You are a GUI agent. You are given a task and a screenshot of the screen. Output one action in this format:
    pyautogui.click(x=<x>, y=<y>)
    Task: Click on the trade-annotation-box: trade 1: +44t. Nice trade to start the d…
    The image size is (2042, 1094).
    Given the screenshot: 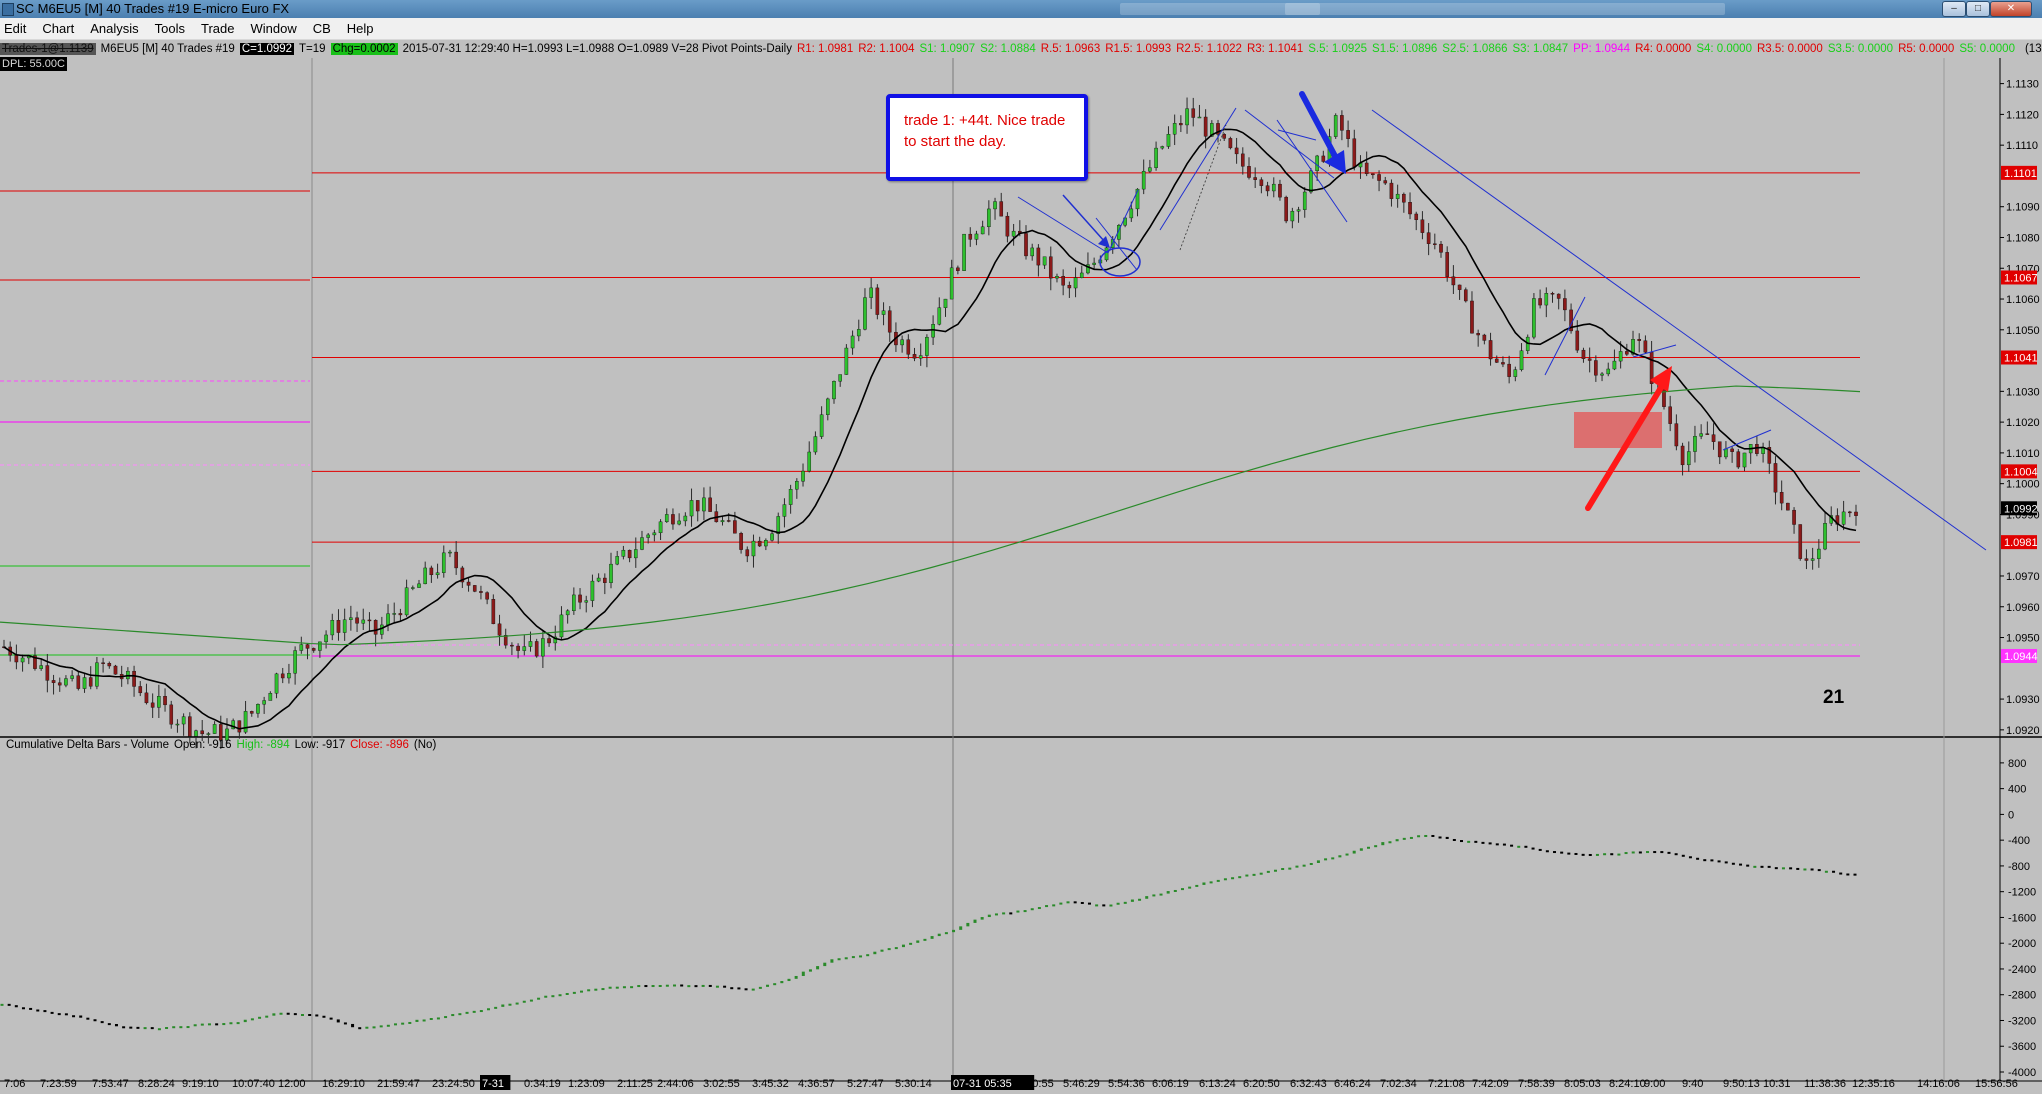 What is the action you would take?
    pyautogui.click(x=987, y=137)
    